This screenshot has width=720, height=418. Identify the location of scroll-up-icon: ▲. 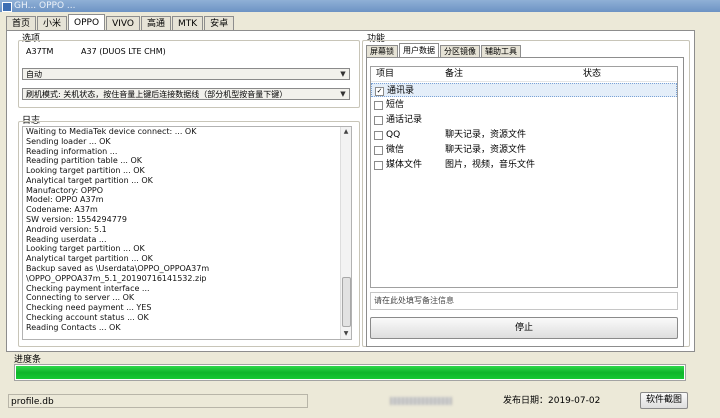
(346, 132).